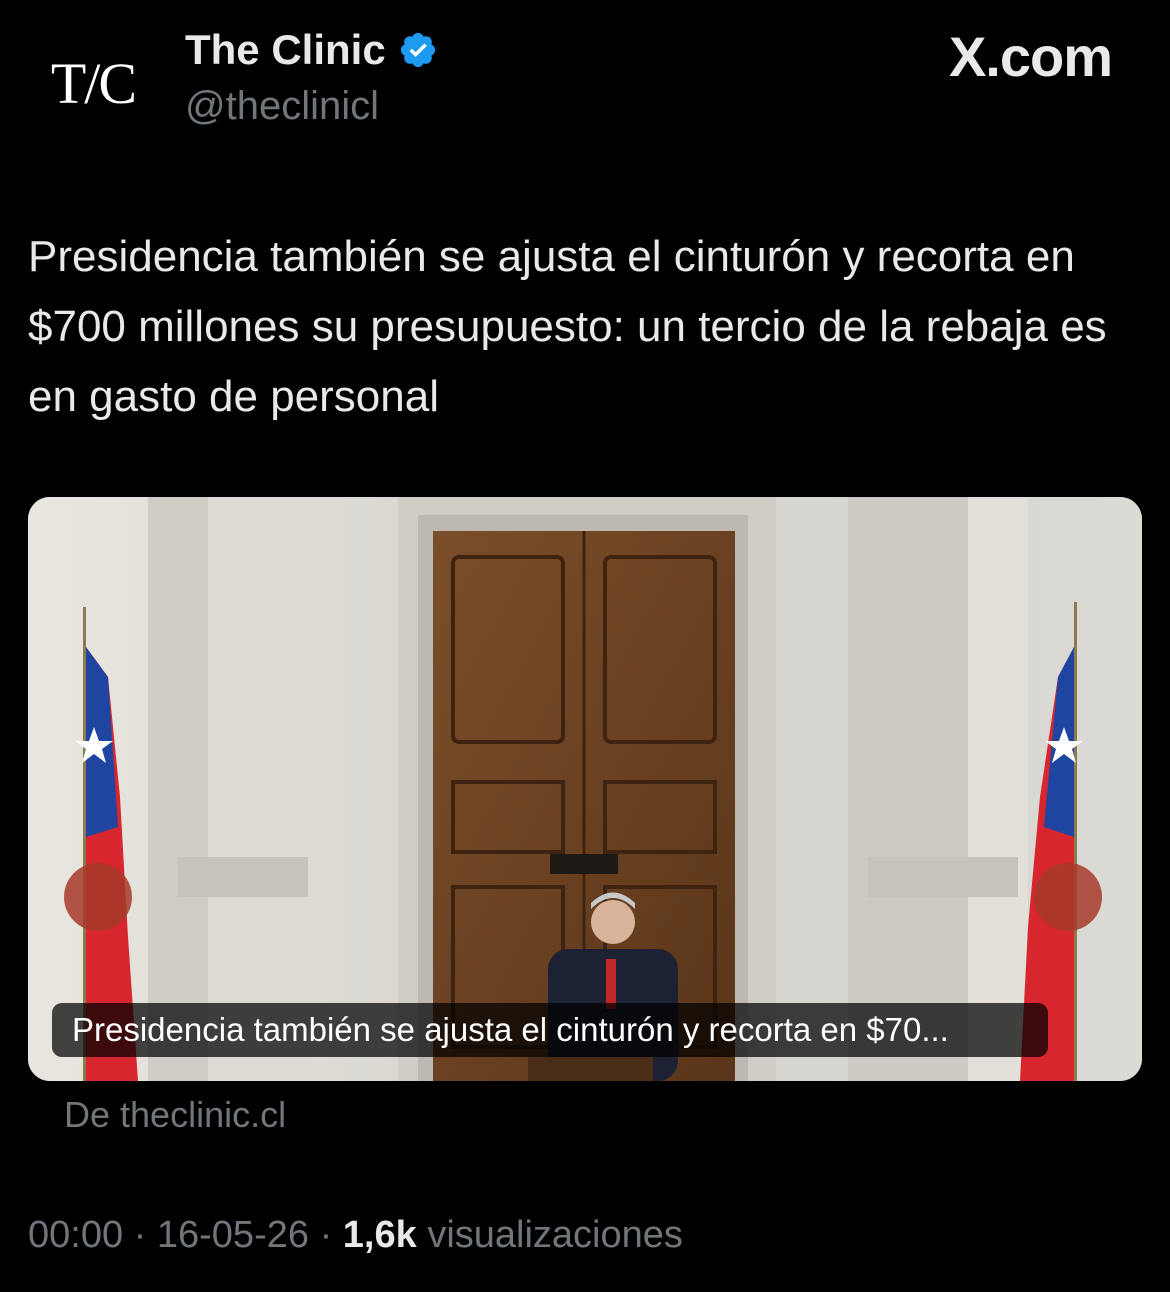 The height and width of the screenshot is (1292, 1170). I want to click on card-source-link: De theclinic.cl, so click(175, 1115).